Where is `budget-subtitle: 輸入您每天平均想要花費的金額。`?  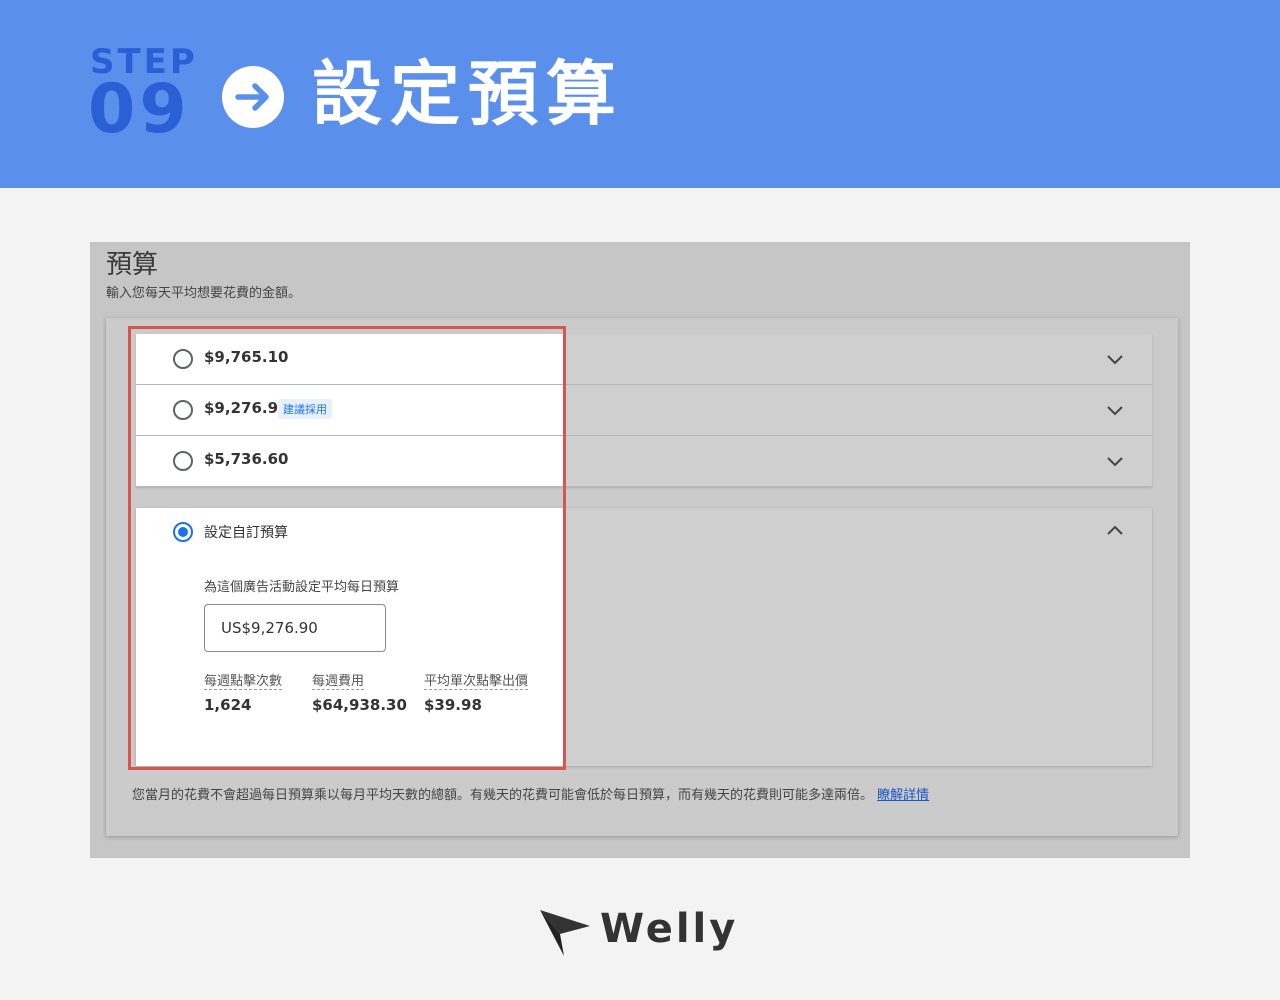 budget-subtitle: 輸入您每天平均想要花費的金額。 is located at coordinates (204, 293).